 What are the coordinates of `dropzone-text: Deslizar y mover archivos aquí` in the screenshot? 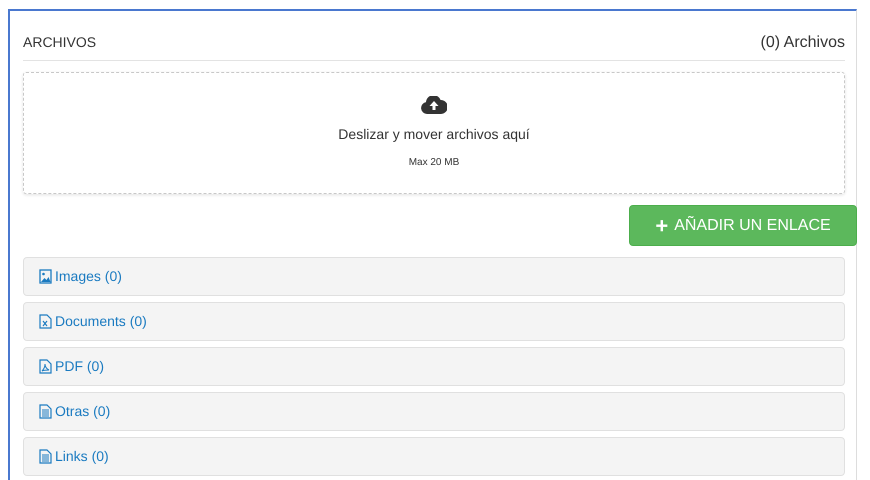 It's located at (434, 134).